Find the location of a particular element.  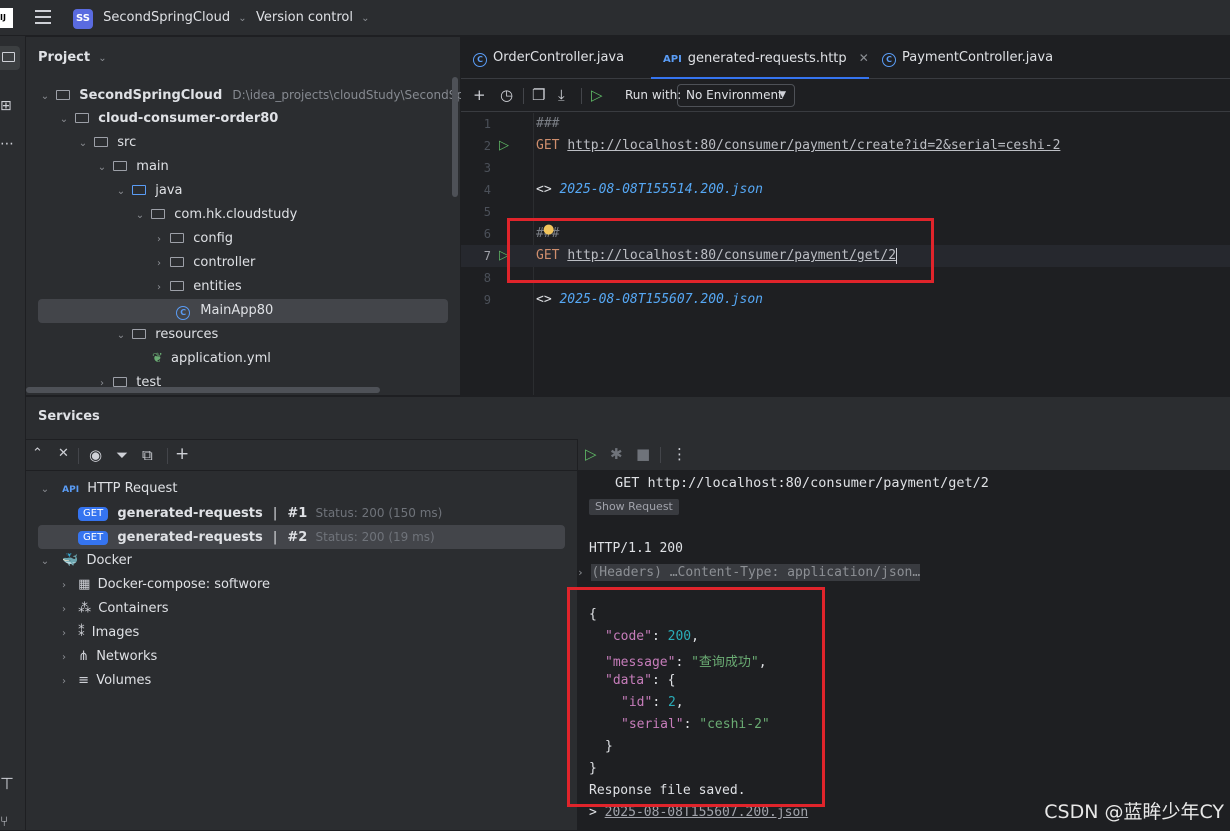

import-icon: ⤓ is located at coordinates (561, 95).